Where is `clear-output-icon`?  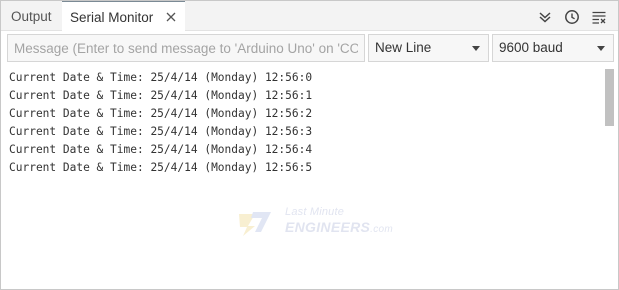
clear-output-icon is located at coordinates (599, 17).